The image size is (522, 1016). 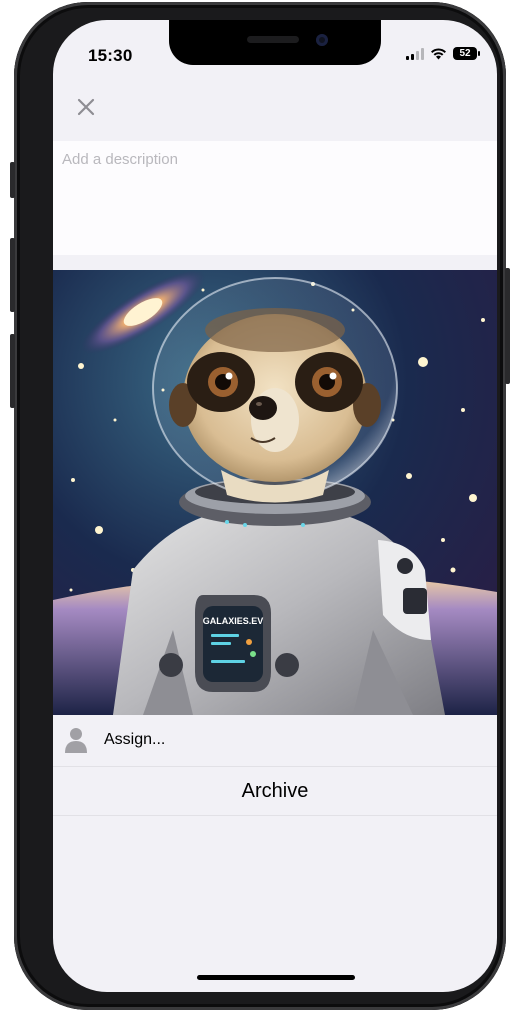 I want to click on wifi-icon, so click(x=438, y=54).